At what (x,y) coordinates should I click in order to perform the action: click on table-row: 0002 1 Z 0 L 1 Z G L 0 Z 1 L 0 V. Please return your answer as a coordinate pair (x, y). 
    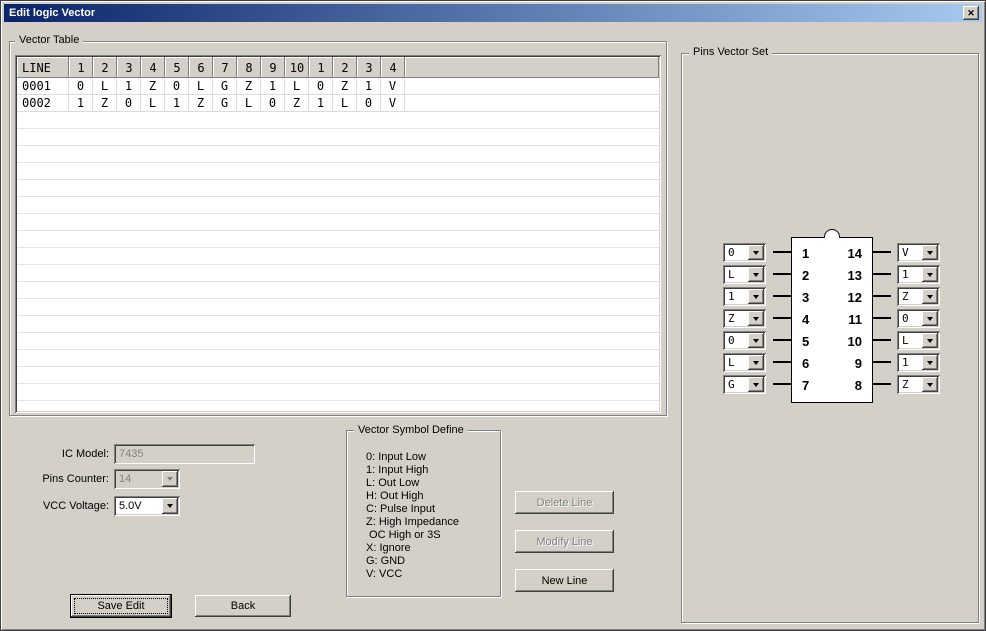
    Looking at the image, I should click on (338, 103).